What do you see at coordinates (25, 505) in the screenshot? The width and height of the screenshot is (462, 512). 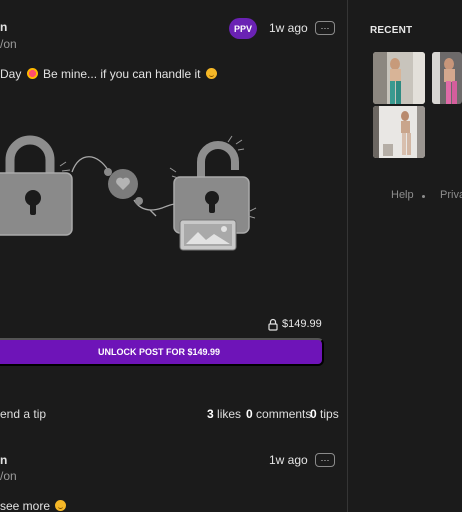 I see `see-more-link: see more` at bounding box center [25, 505].